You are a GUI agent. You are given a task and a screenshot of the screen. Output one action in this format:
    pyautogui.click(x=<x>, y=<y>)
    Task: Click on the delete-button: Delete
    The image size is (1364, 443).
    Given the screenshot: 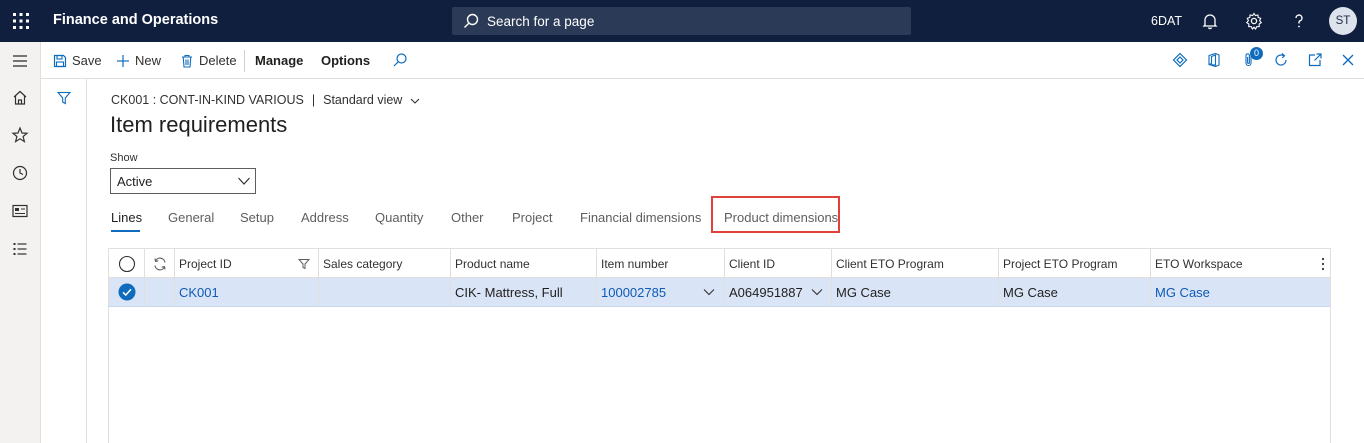 What is the action you would take?
    pyautogui.click(x=208, y=60)
    